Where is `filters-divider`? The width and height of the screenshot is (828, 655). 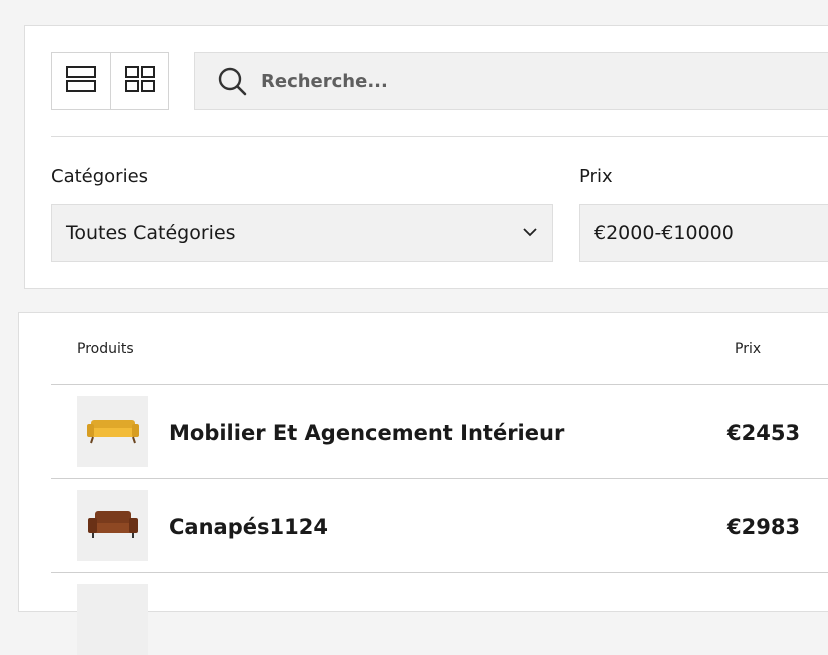
filters-divider is located at coordinates (439, 136).